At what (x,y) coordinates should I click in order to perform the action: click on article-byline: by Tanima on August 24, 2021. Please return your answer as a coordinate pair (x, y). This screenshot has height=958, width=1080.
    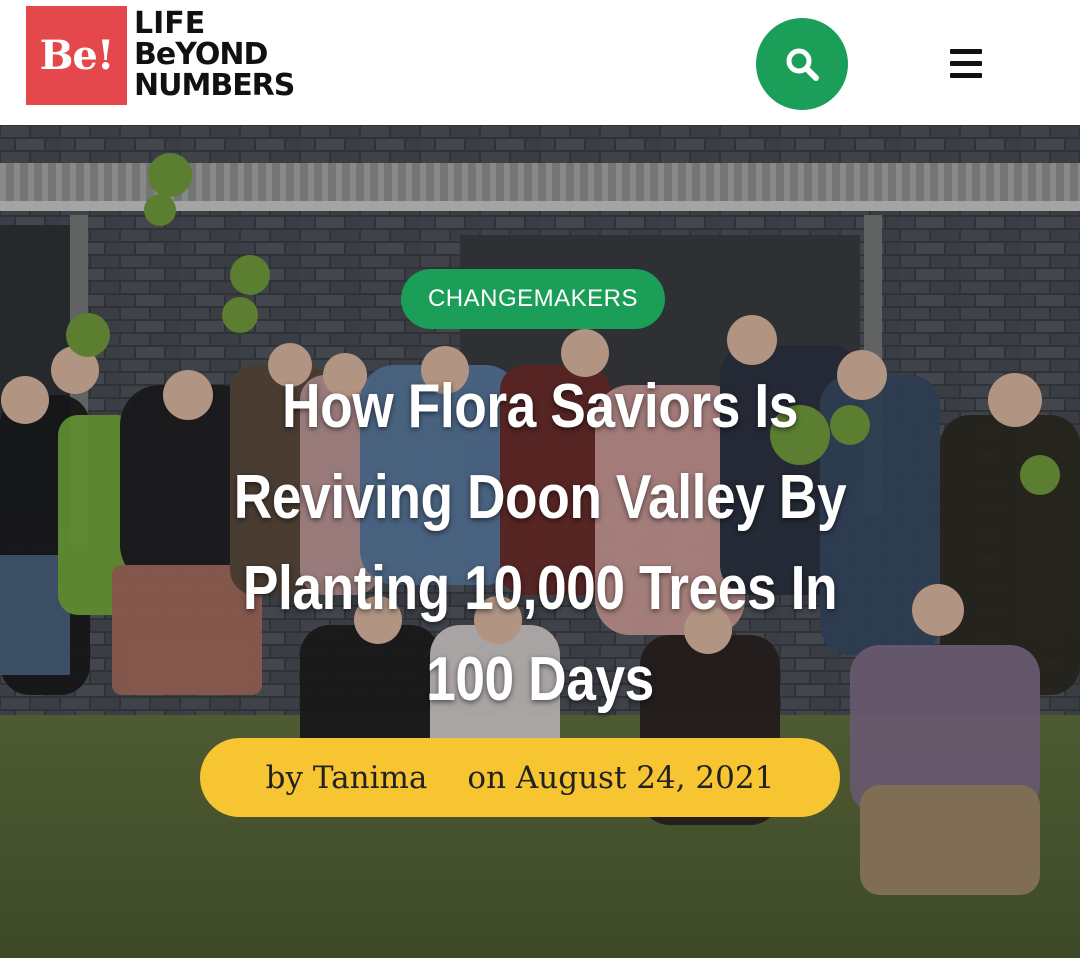
    Looking at the image, I should click on (520, 777).